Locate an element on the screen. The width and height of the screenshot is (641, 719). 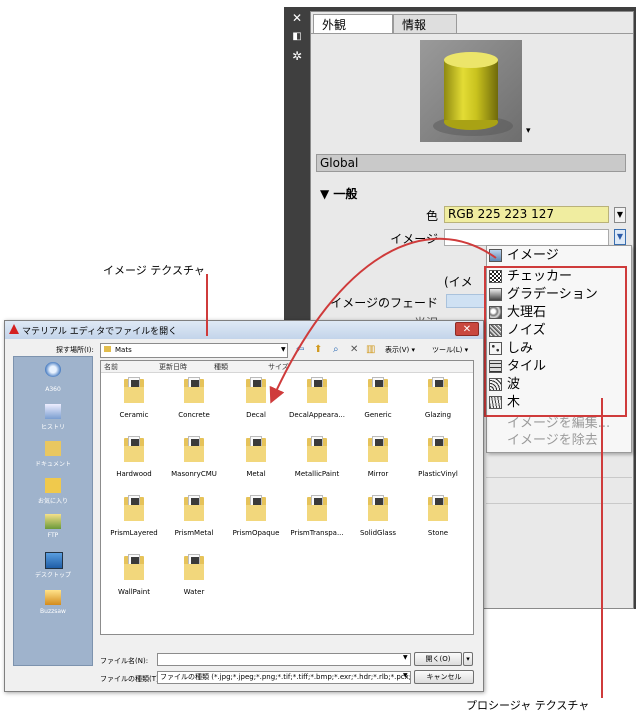
history-icon is located at coordinates (53, 411).